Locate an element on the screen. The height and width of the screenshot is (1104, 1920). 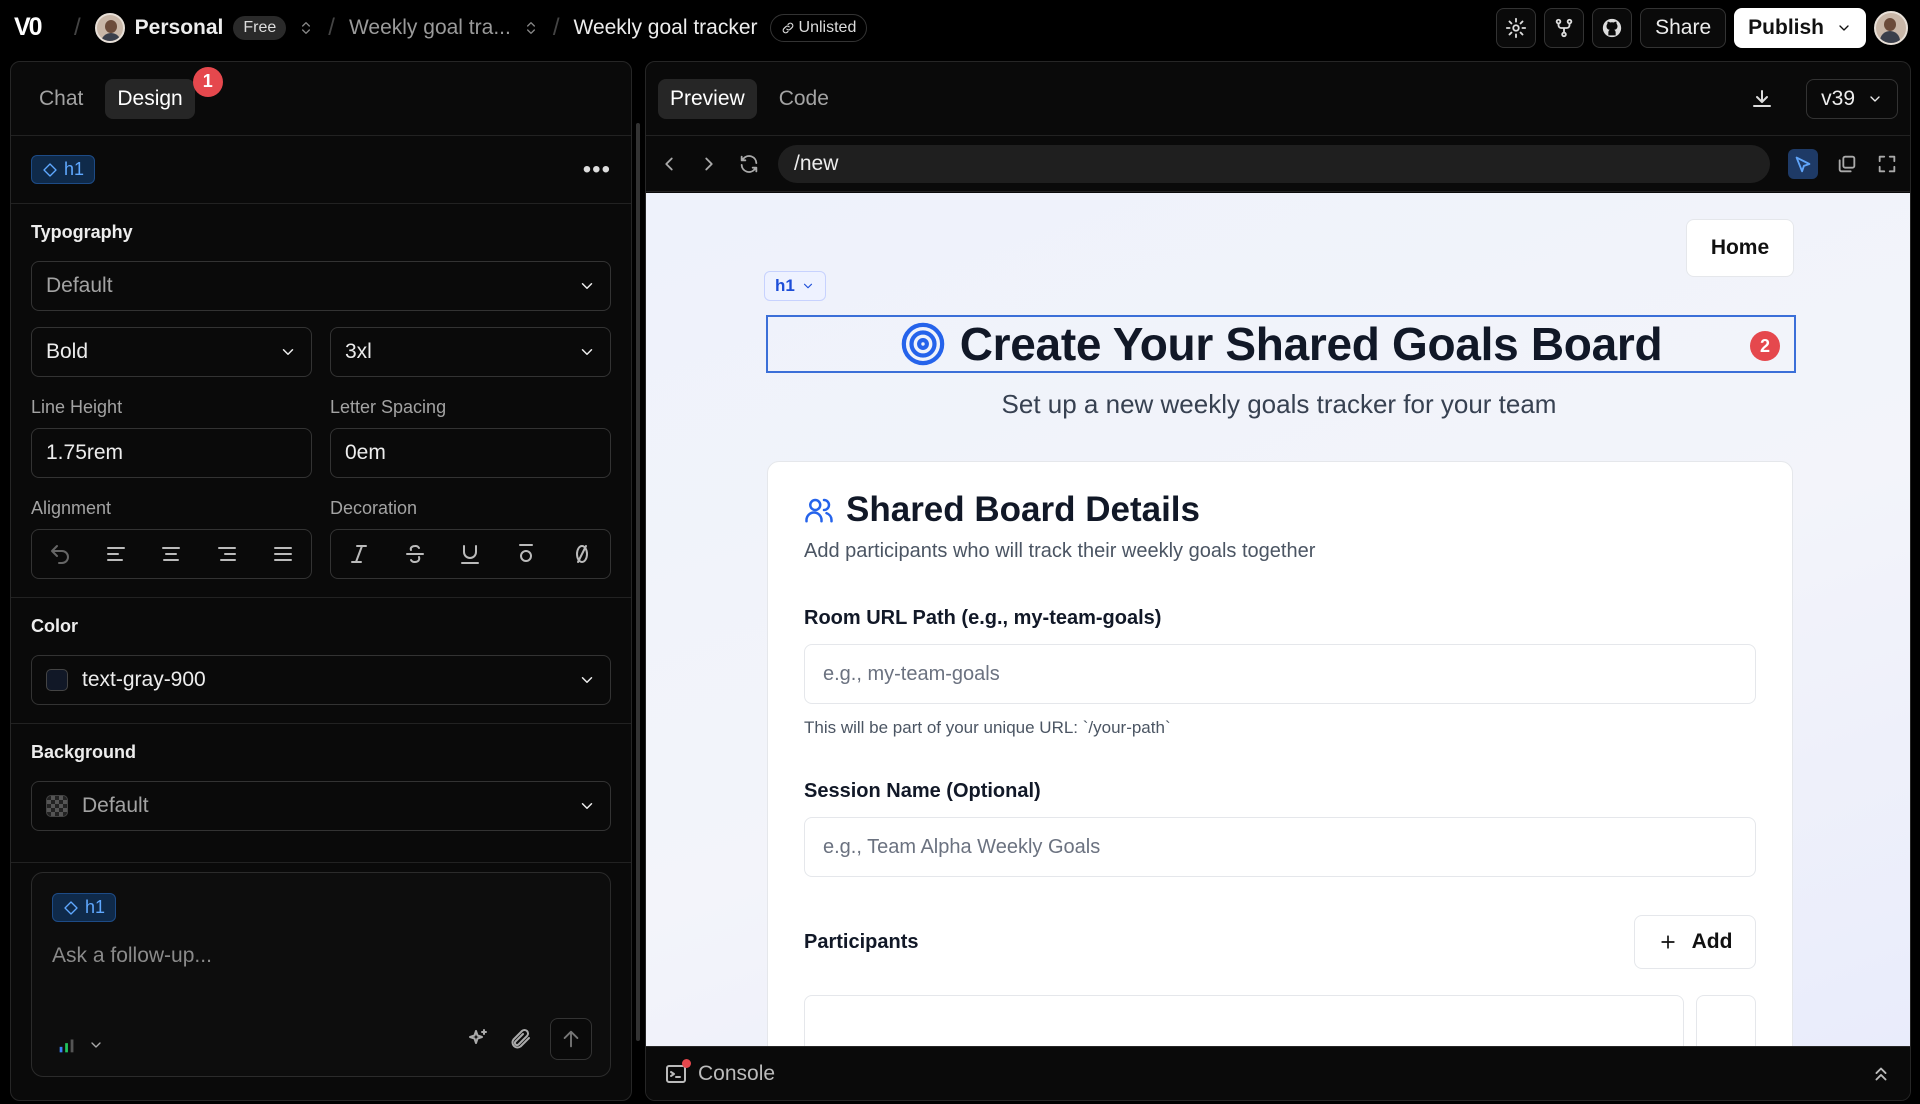
github-button is located at coordinates (1612, 28).